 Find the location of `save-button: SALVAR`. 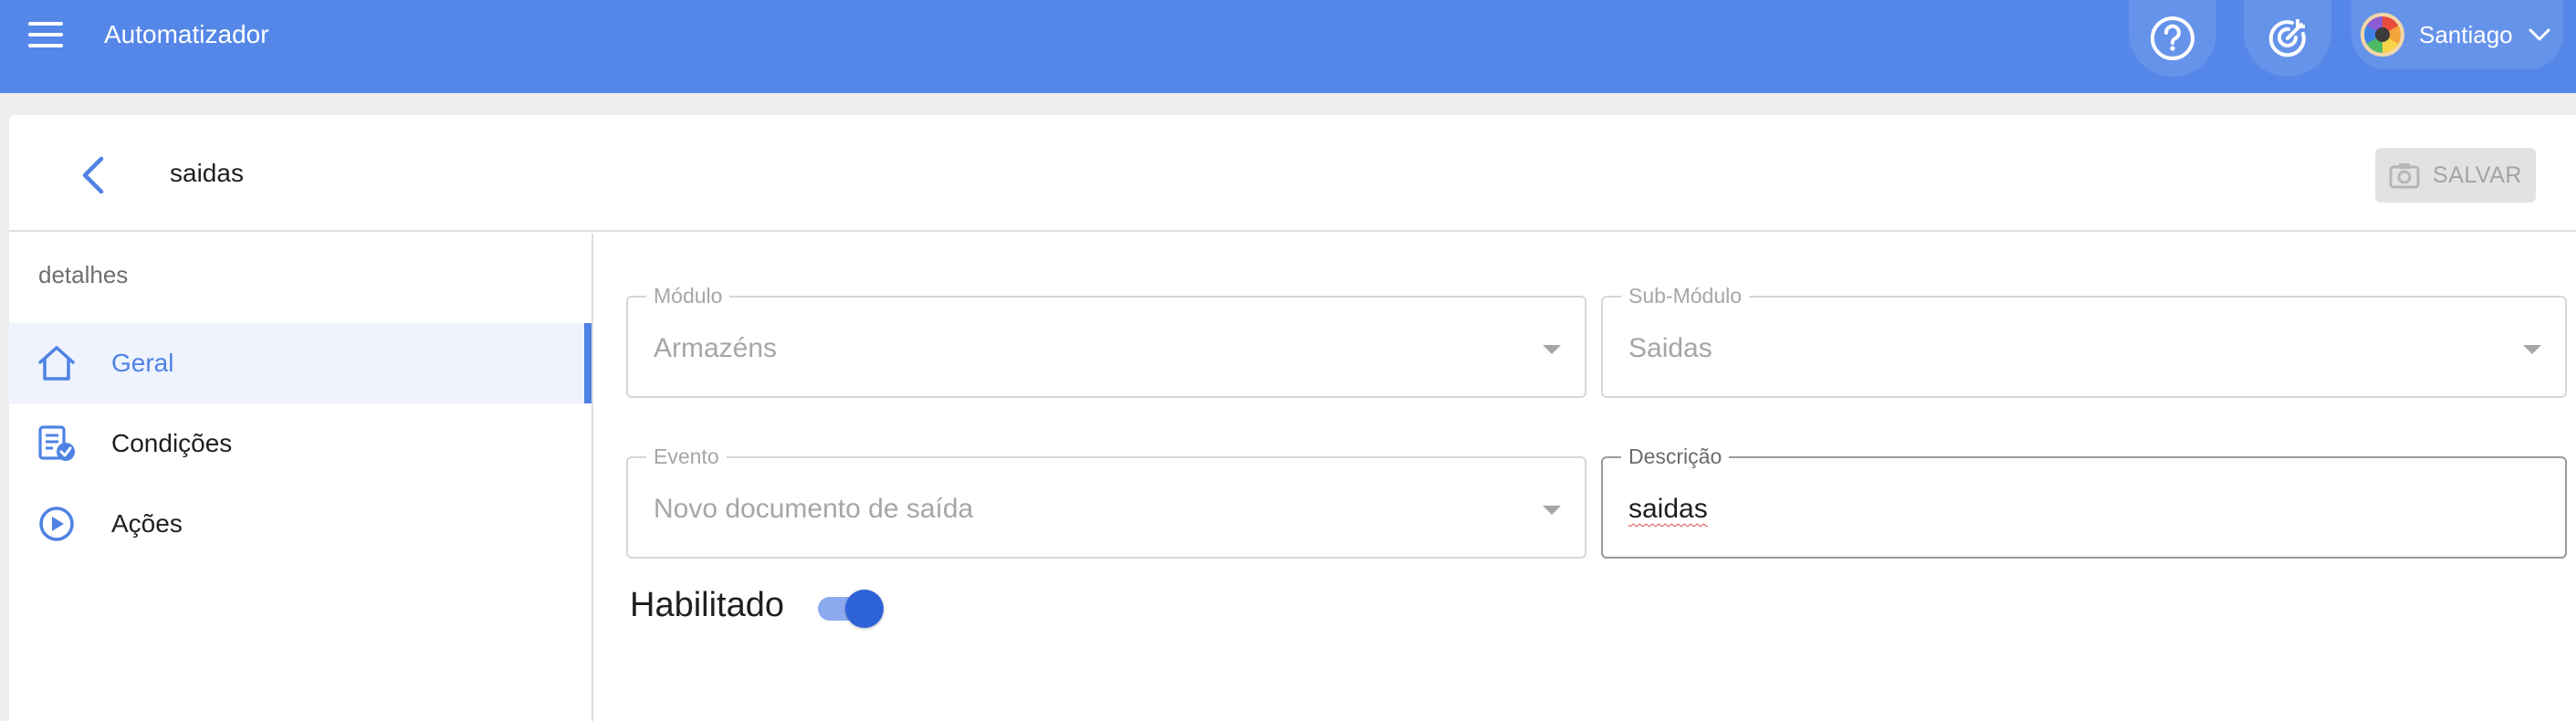

save-button: SALVAR is located at coordinates (2455, 175).